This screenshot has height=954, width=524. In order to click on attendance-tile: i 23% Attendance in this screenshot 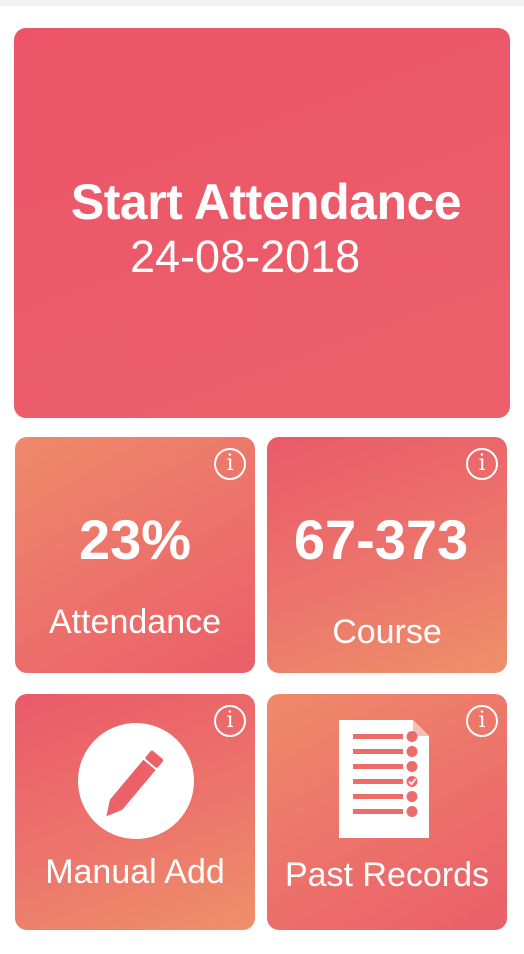, I will do `click(135, 555)`.